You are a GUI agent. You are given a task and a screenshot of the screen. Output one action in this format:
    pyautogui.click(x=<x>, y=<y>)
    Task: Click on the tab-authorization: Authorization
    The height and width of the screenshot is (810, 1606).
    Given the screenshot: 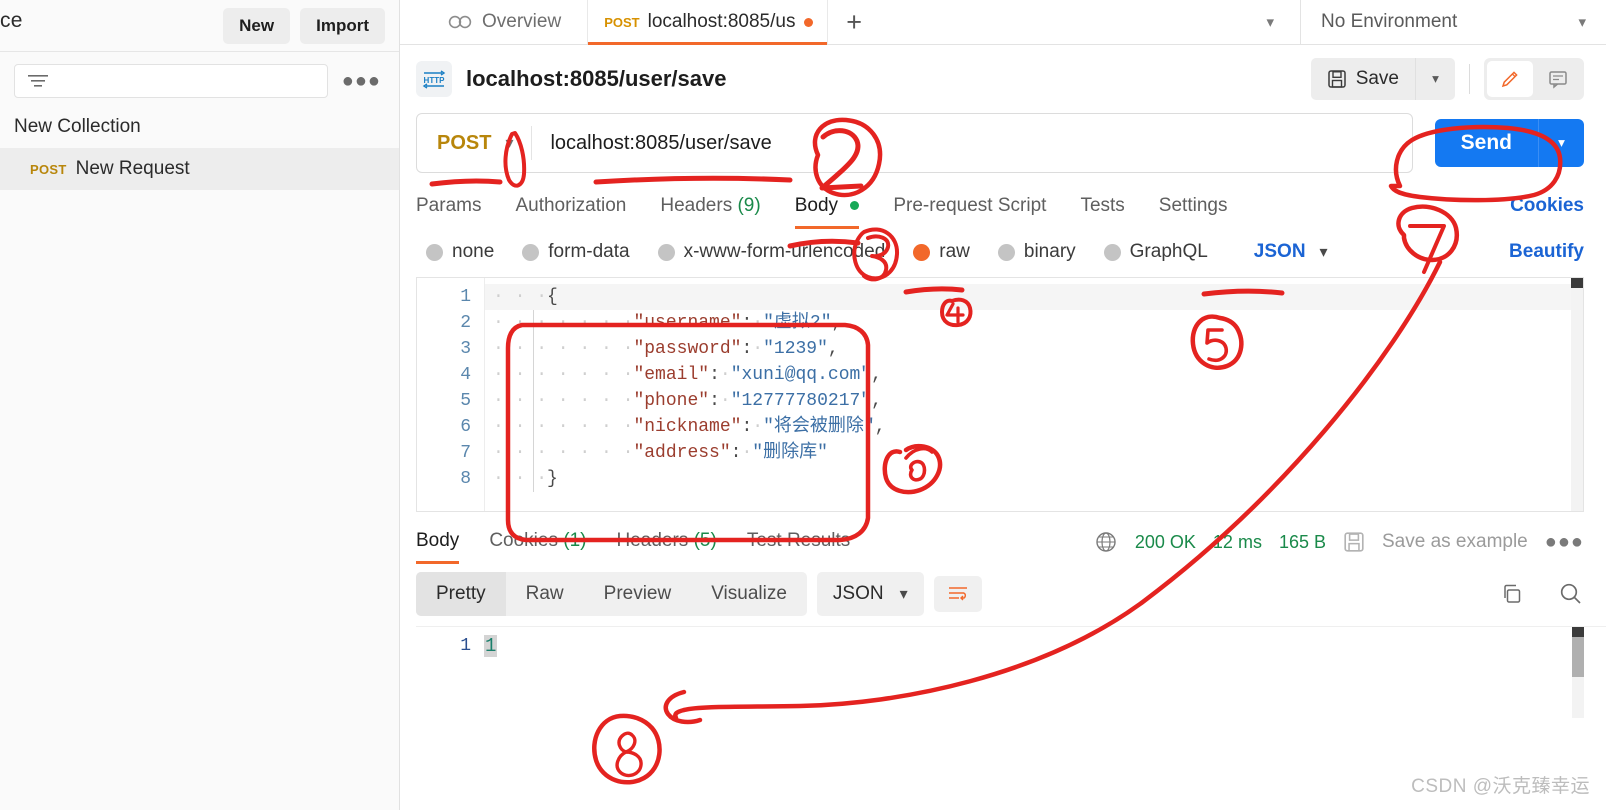 What is the action you would take?
    pyautogui.click(x=570, y=212)
    